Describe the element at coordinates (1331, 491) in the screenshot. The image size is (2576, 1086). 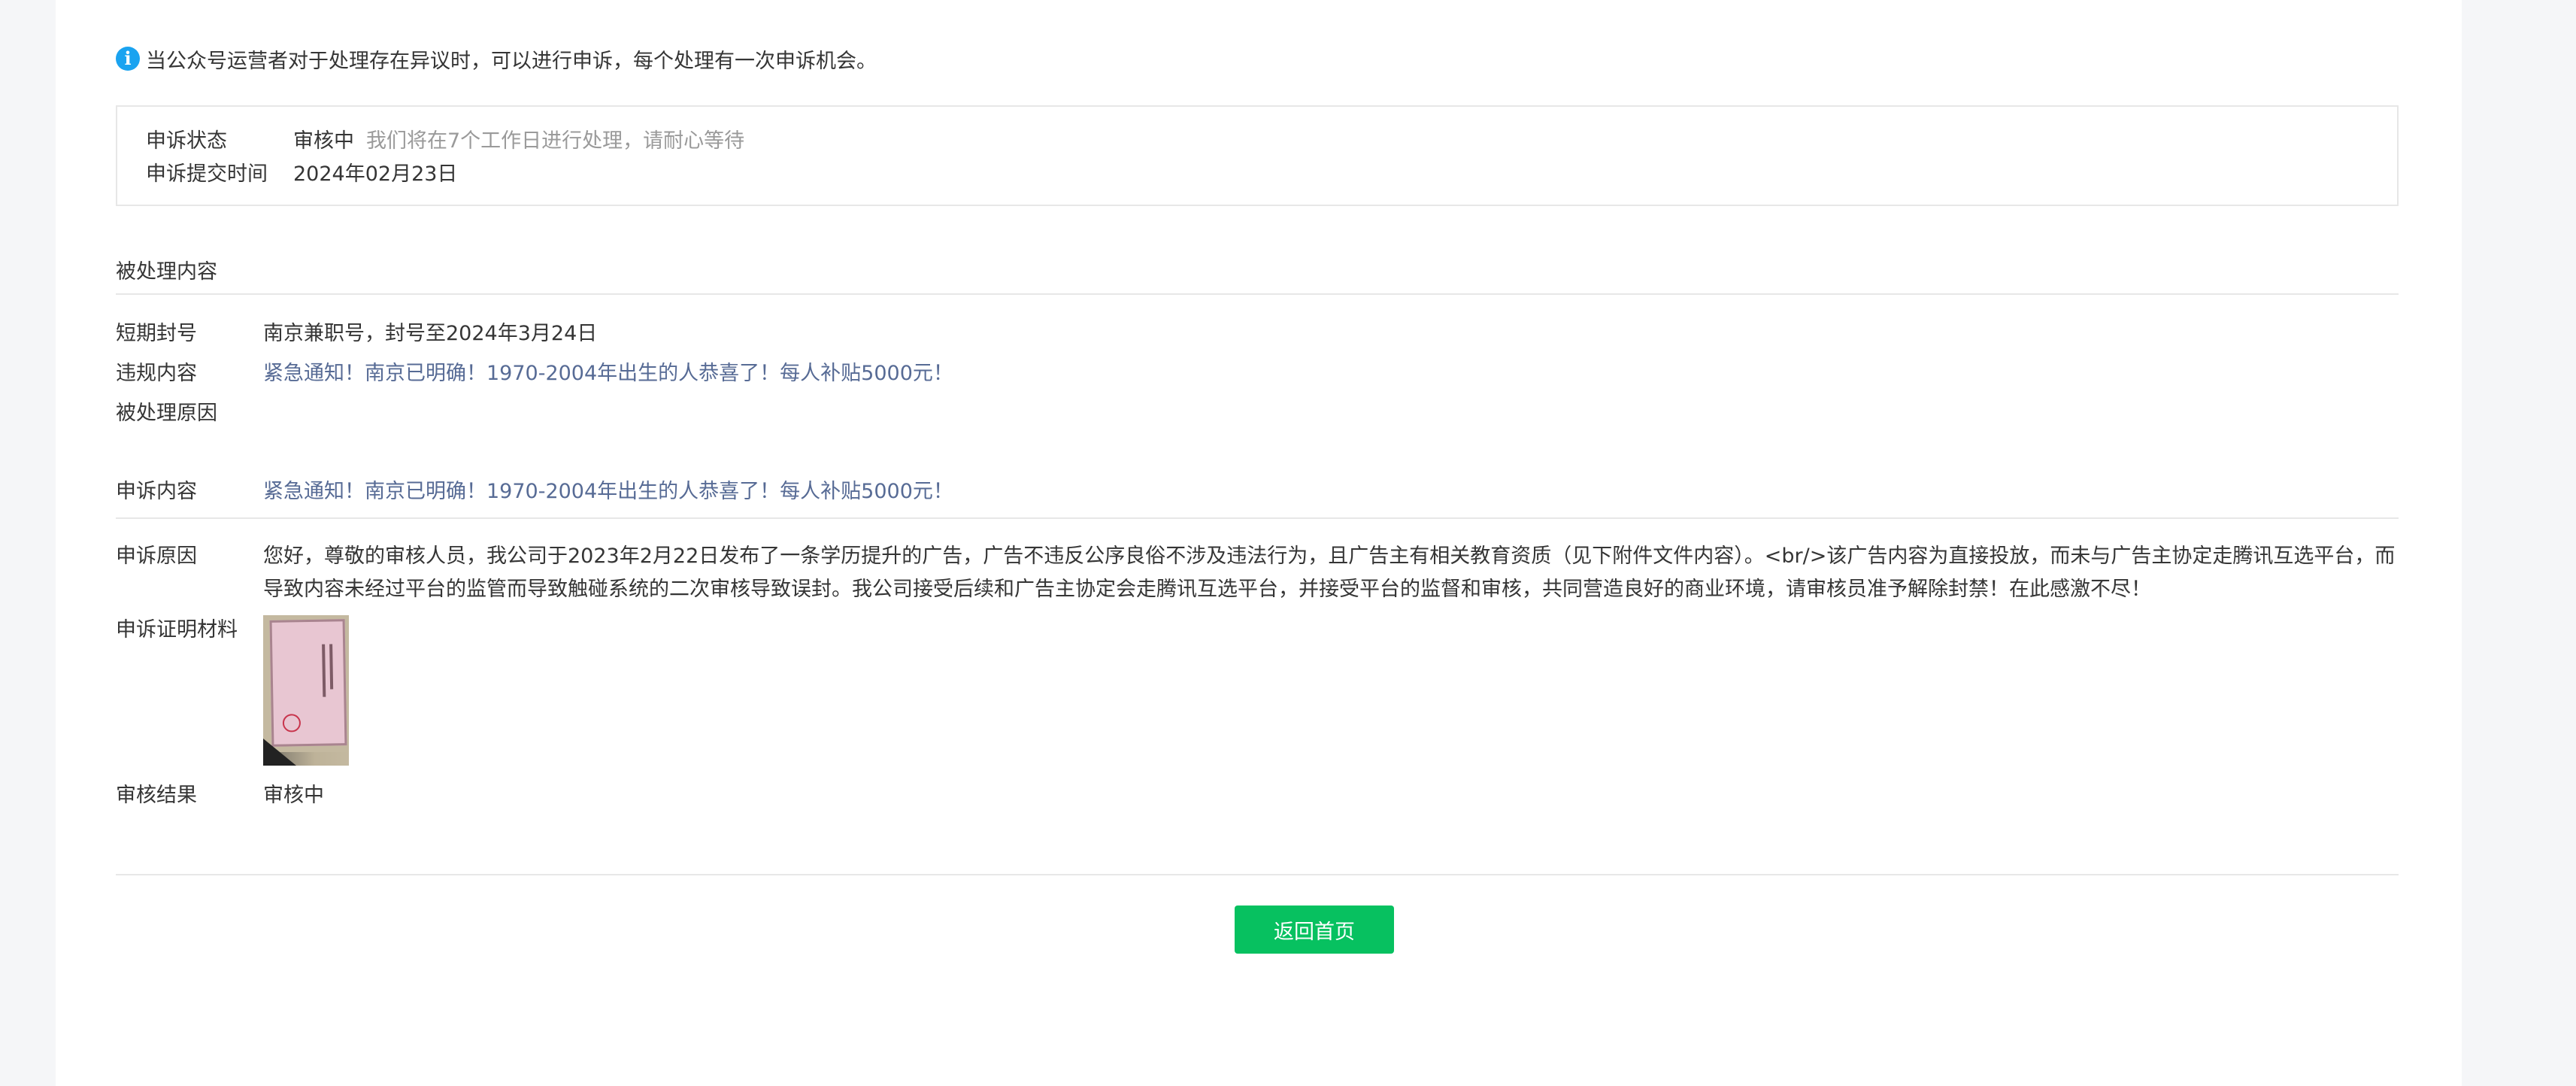
I see `appeal-content-link: 紧急通知！南京已明确！1970-2004年出生的人恭喜了！每人补贴5000元！` at that location.